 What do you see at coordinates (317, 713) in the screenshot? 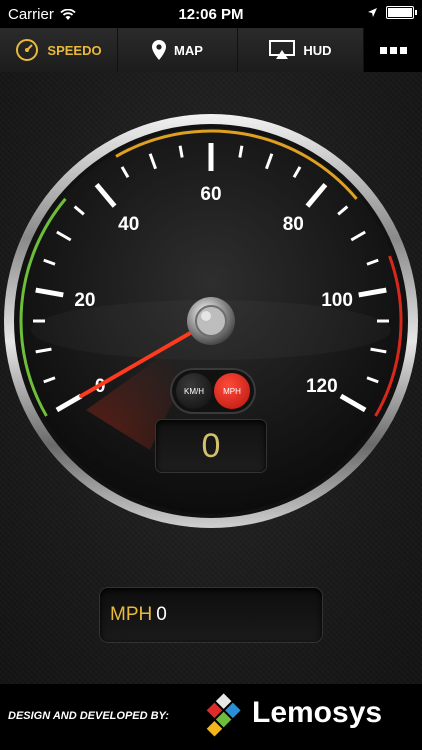
I see `footer-brand: Lemosys` at bounding box center [317, 713].